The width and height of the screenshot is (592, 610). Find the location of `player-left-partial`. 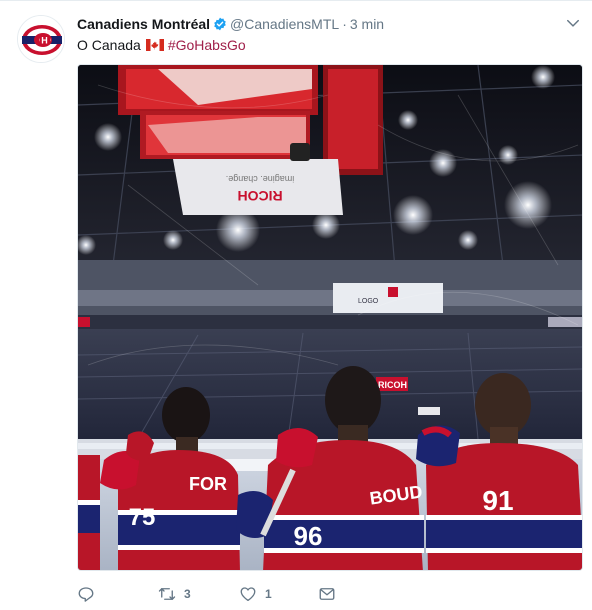

player-left-partial is located at coordinates (89, 512).